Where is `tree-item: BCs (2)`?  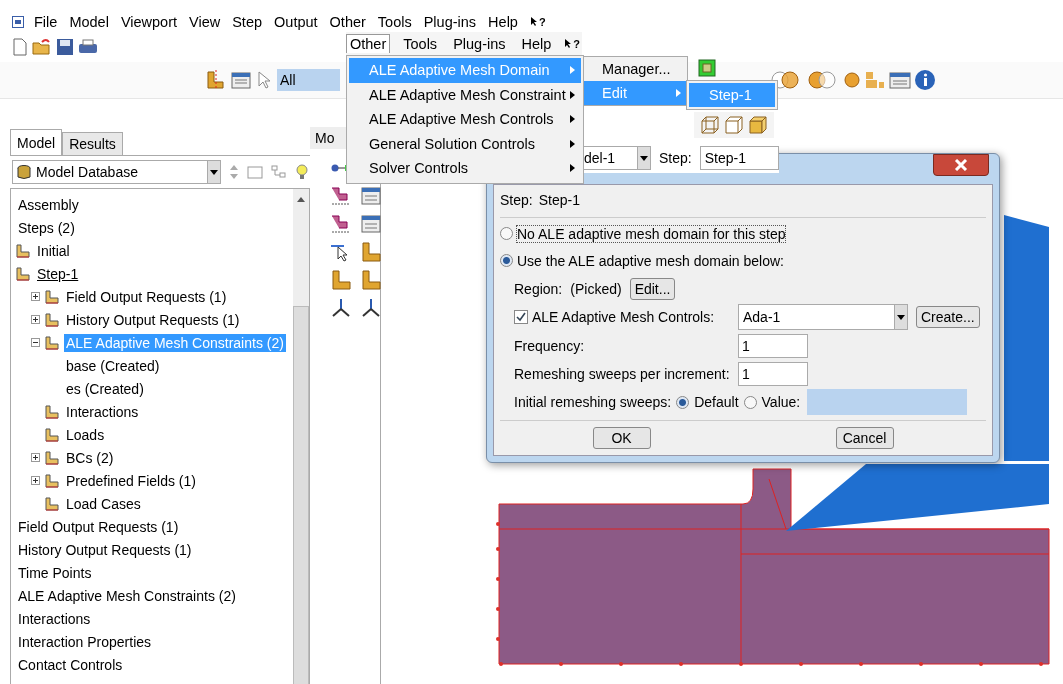
tree-item: BCs (2) is located at coordinates (90, 457).